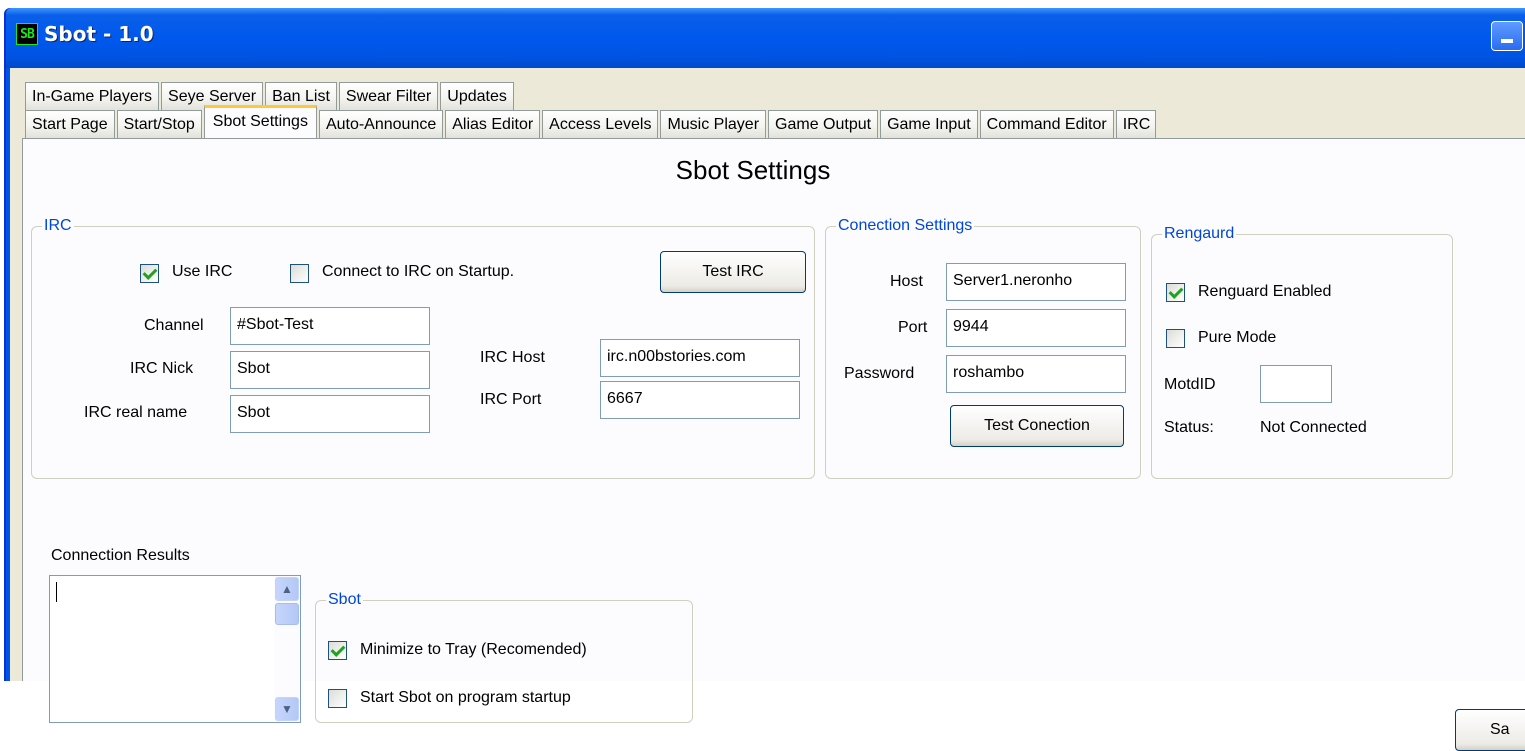 Image resolution: width=1525 pixels, height=751 pixels. I want to click on connection-results-box: ▲ ▼, so click(175, 649).